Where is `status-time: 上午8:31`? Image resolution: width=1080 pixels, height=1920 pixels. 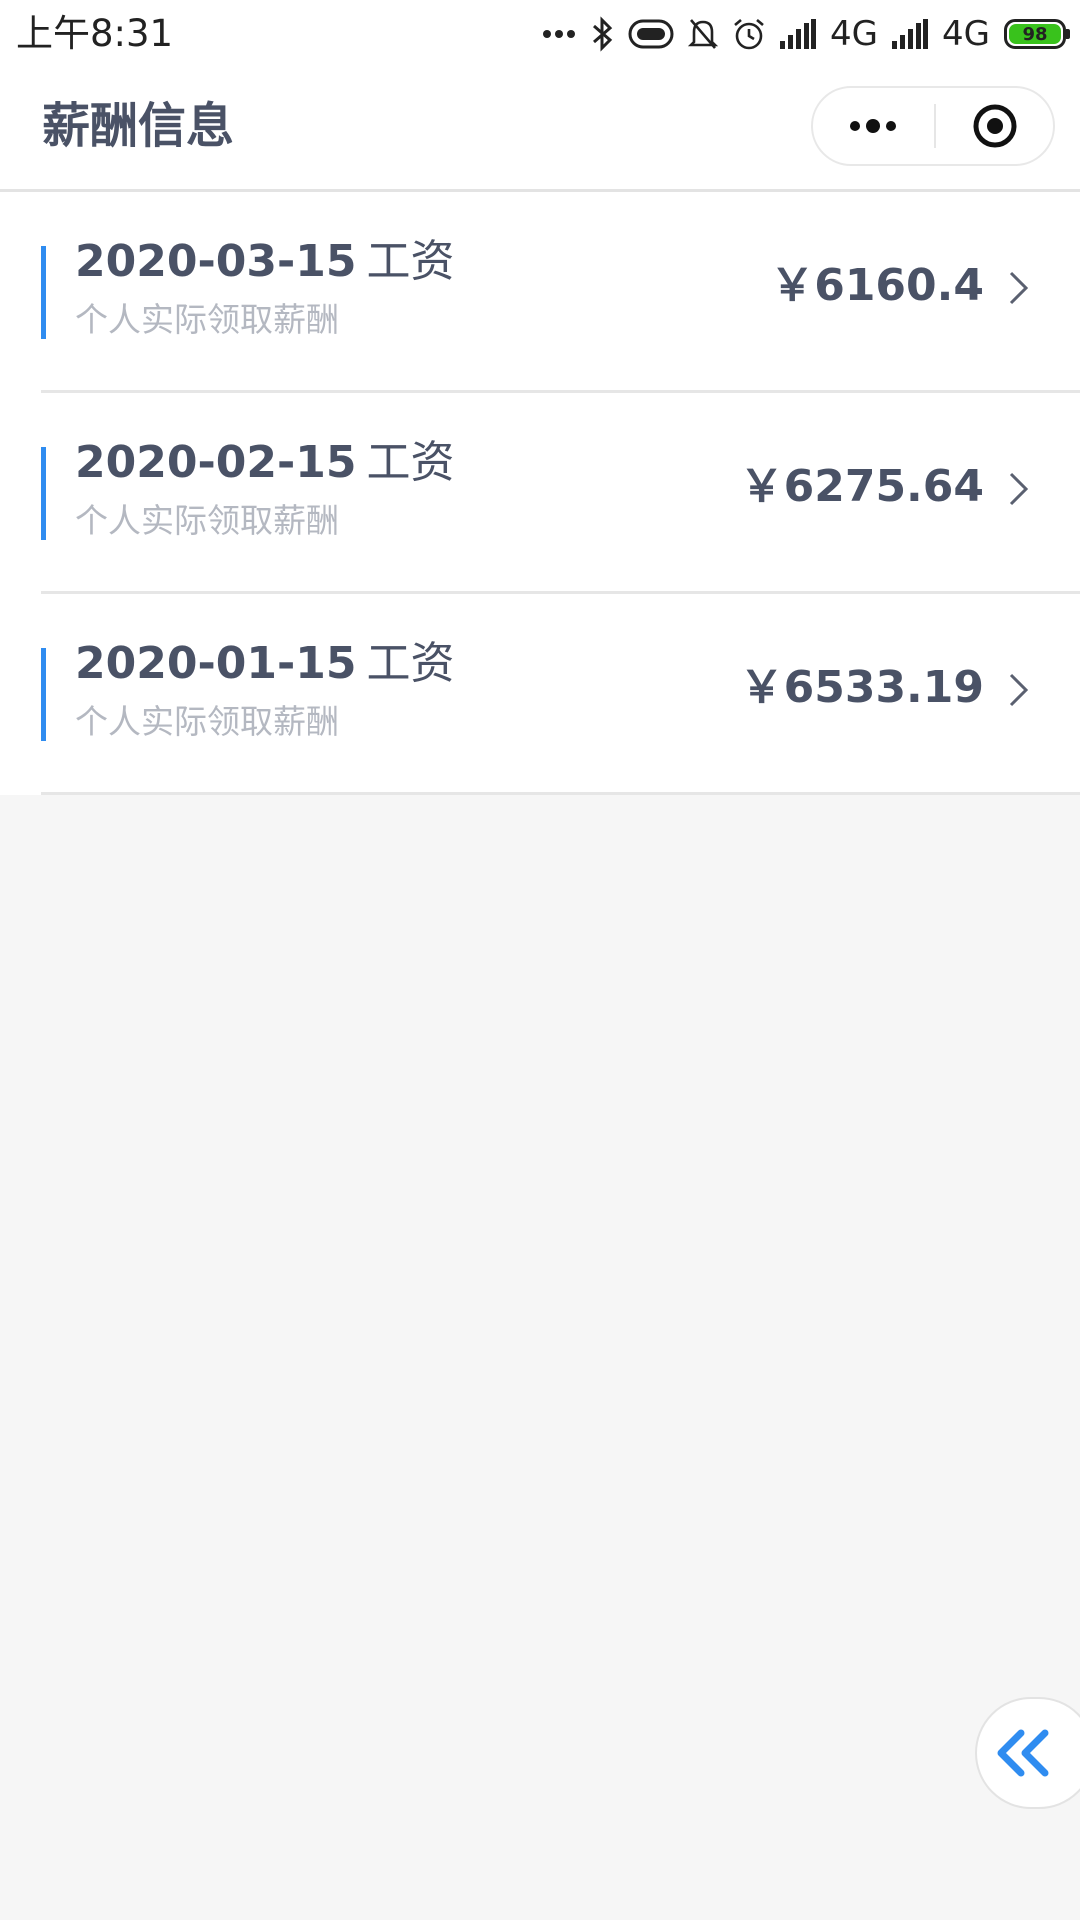 status-time: 上午8:31 is located at coordinates (95, 33).